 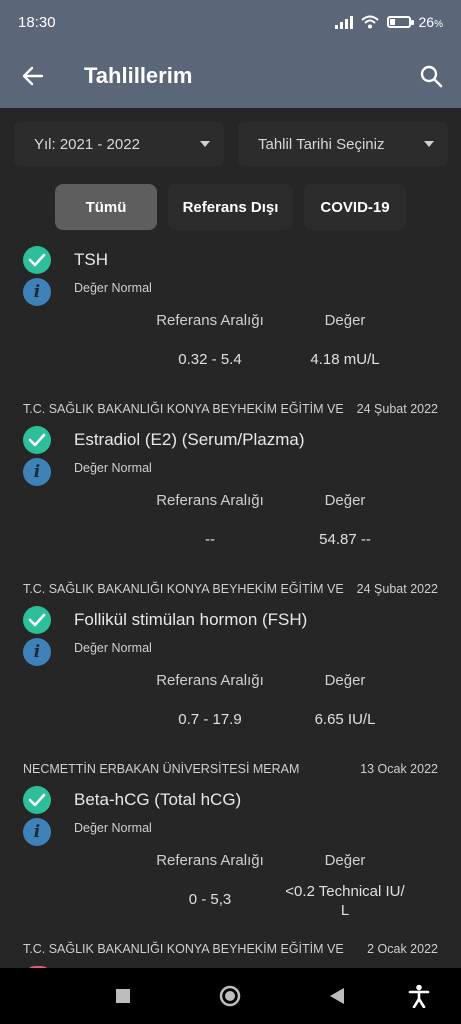 I want to click on accessibility-button, so click(x=419, y=996).